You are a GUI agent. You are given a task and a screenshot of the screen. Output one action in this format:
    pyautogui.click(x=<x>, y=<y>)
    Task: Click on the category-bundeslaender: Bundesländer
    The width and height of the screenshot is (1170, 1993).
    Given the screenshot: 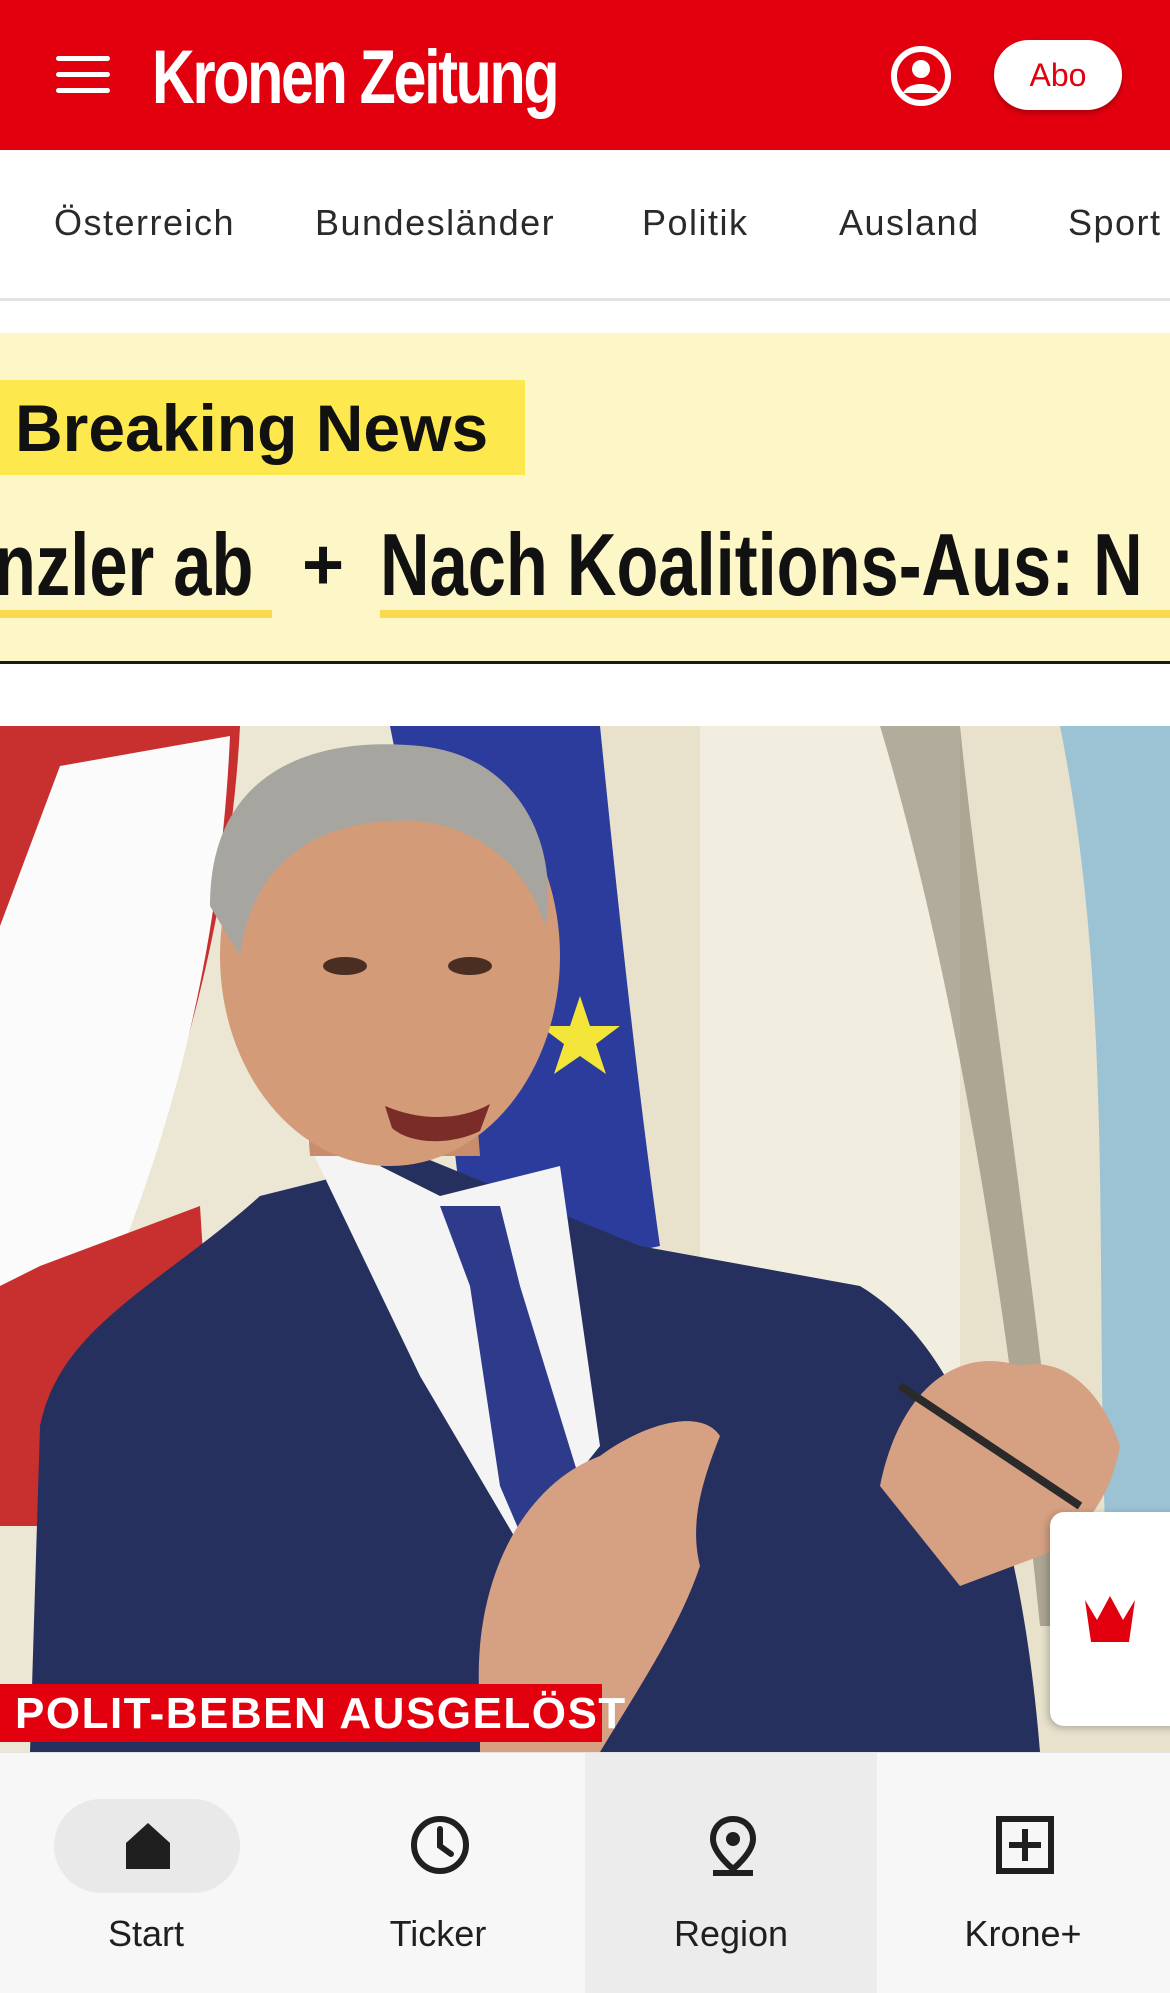 What is the action you would take?
    pyautogui.click(x=435, y=223)
    